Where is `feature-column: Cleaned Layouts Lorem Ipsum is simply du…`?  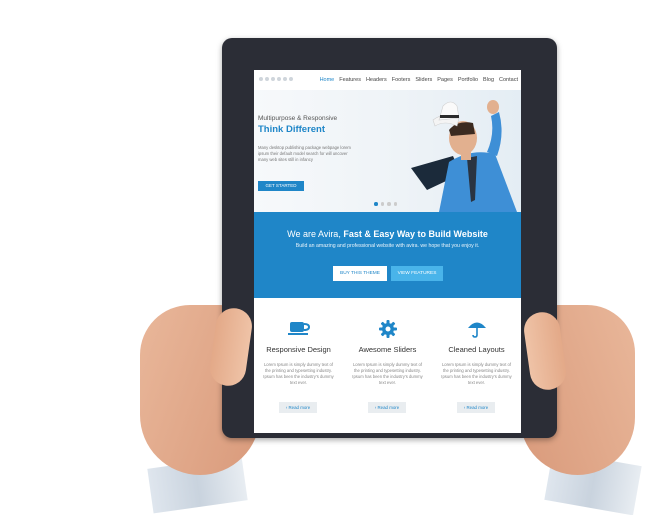
feature-column: Cleaned Layouts Lorem Ipsum is simply du… is located at coordinates (476, 365).